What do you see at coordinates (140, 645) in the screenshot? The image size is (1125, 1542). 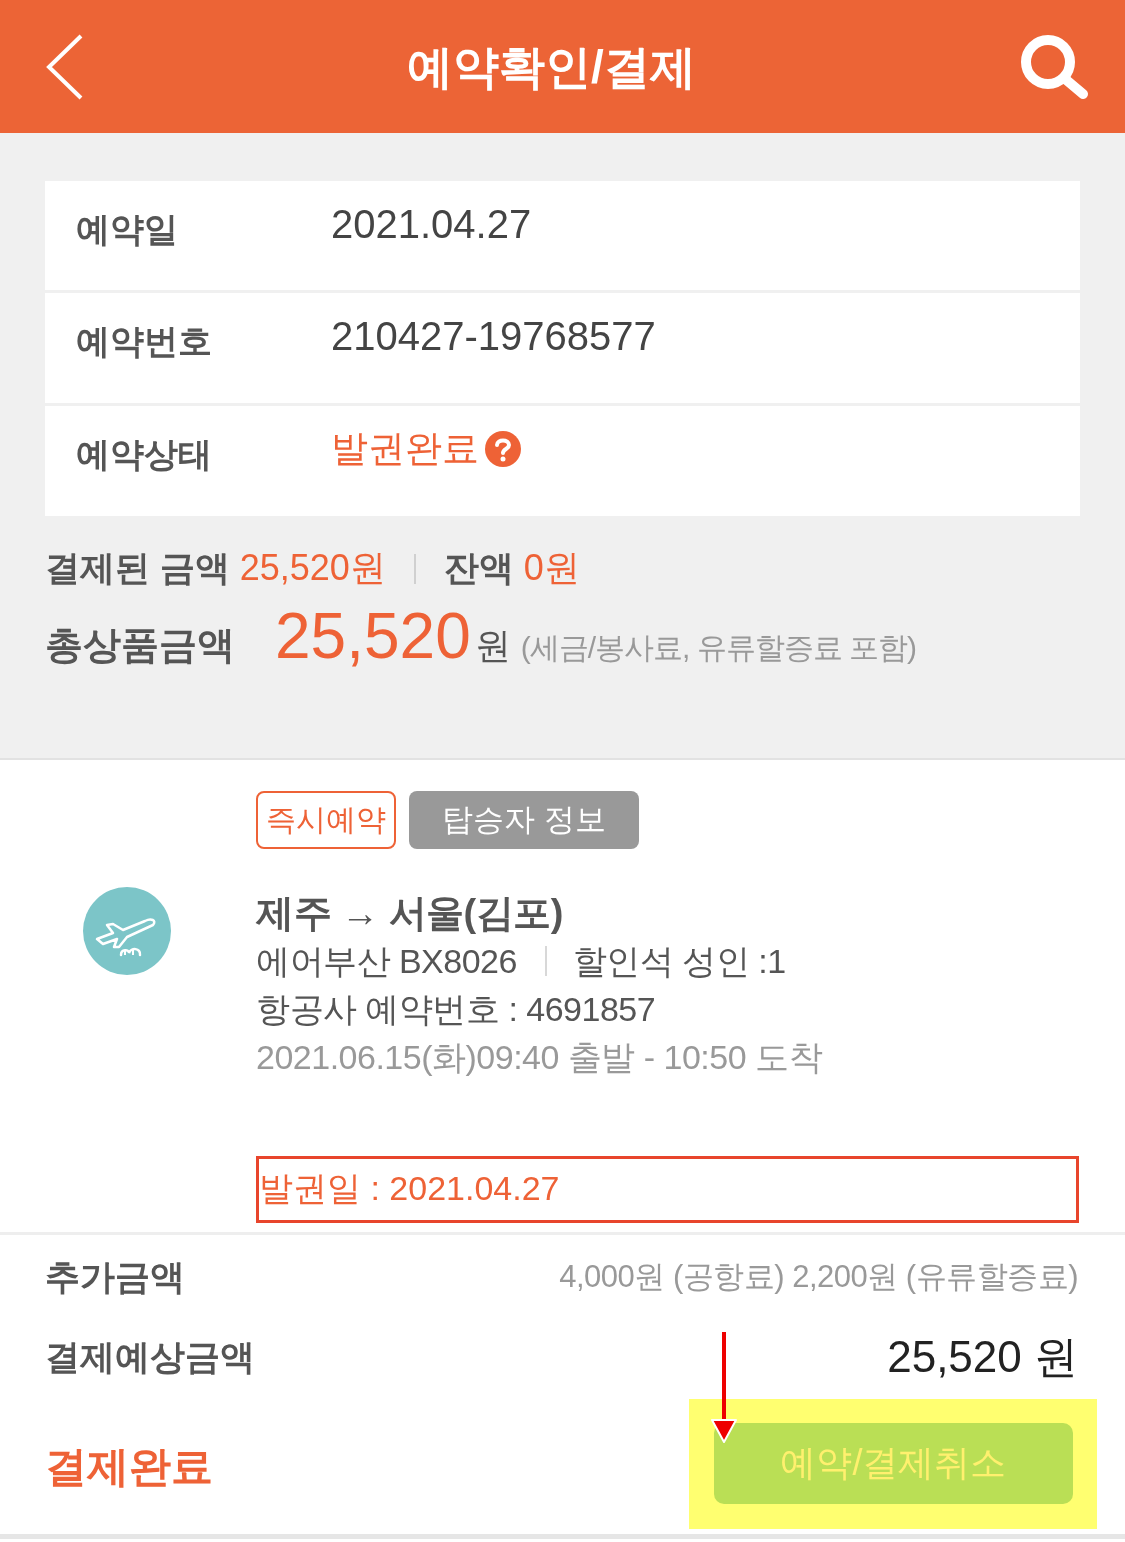 I see `total-label: 총상품금액` at bounding box center [140, 645].